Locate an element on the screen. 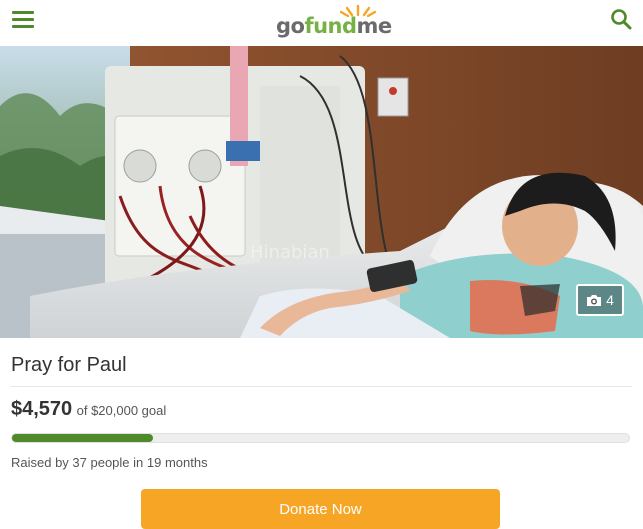 This screenshot has height=529, width=643. campaign-title: Pray for Paul is located at coordinates (69, 365).